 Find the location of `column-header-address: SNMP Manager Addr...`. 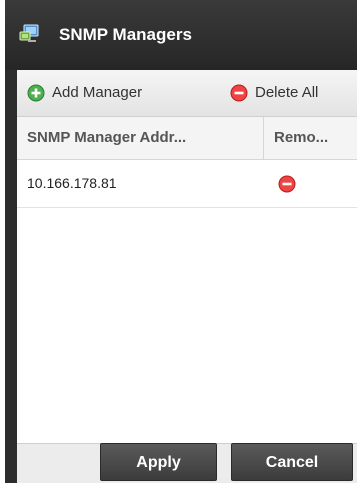

column-header-address: SNMP Manager Addr... is located at coordinates (140, 138).